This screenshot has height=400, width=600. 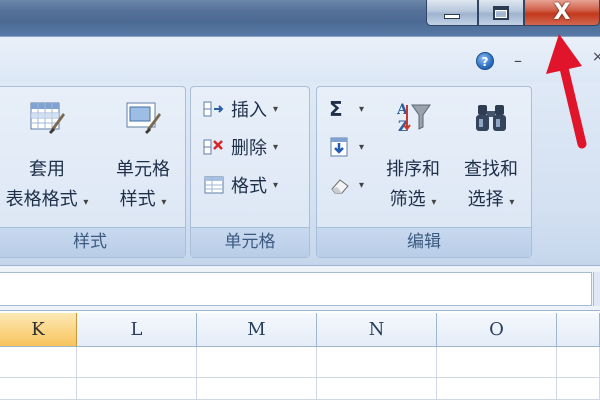 I want to click on sort-filter-icon: A Z, so click(x=413, y=118).